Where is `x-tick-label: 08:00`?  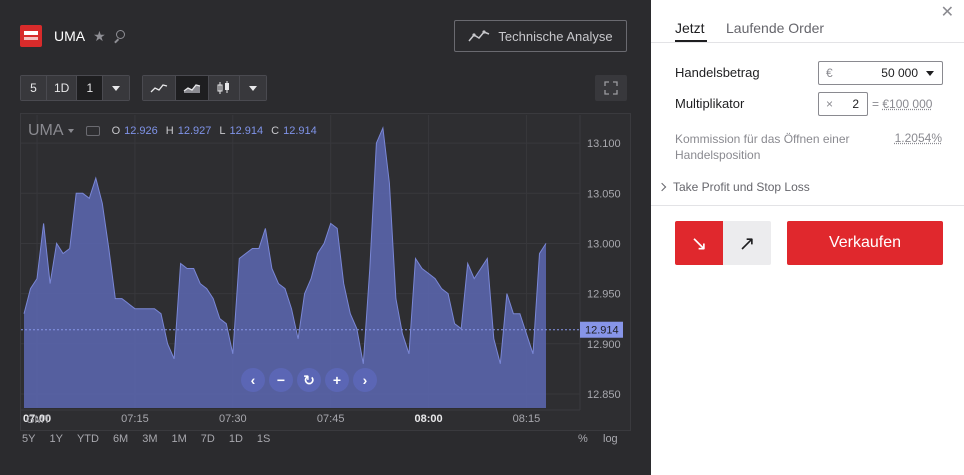 x-tick-label: 08:00 is located at coordinates (428, 419).